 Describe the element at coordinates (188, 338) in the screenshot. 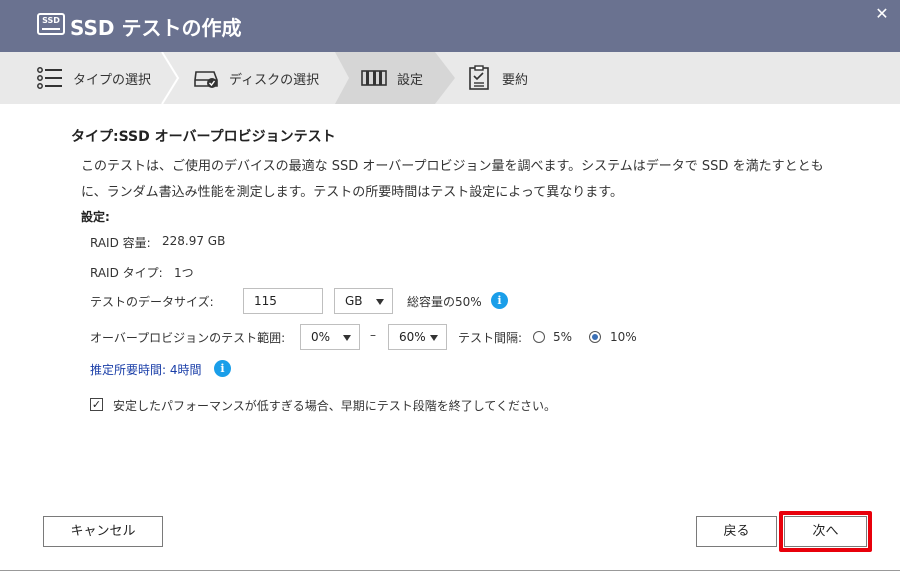

I see `range-label: オーバープロビジョンのテスト範囲:` at that location.